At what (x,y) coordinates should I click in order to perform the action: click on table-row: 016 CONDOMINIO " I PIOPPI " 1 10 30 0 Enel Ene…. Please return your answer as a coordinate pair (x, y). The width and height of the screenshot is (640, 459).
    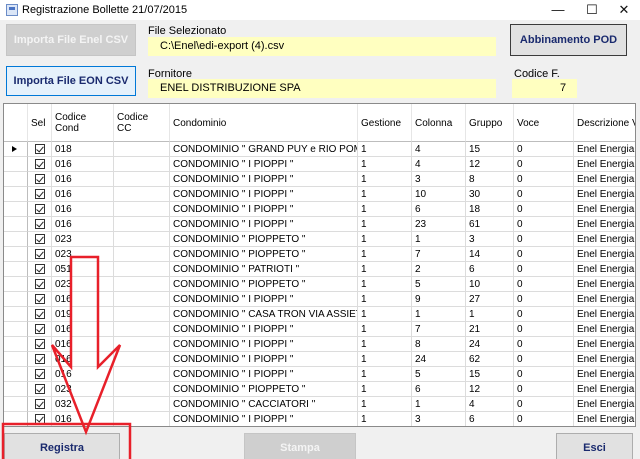
    Looking at the image, I should click on (319, 194).